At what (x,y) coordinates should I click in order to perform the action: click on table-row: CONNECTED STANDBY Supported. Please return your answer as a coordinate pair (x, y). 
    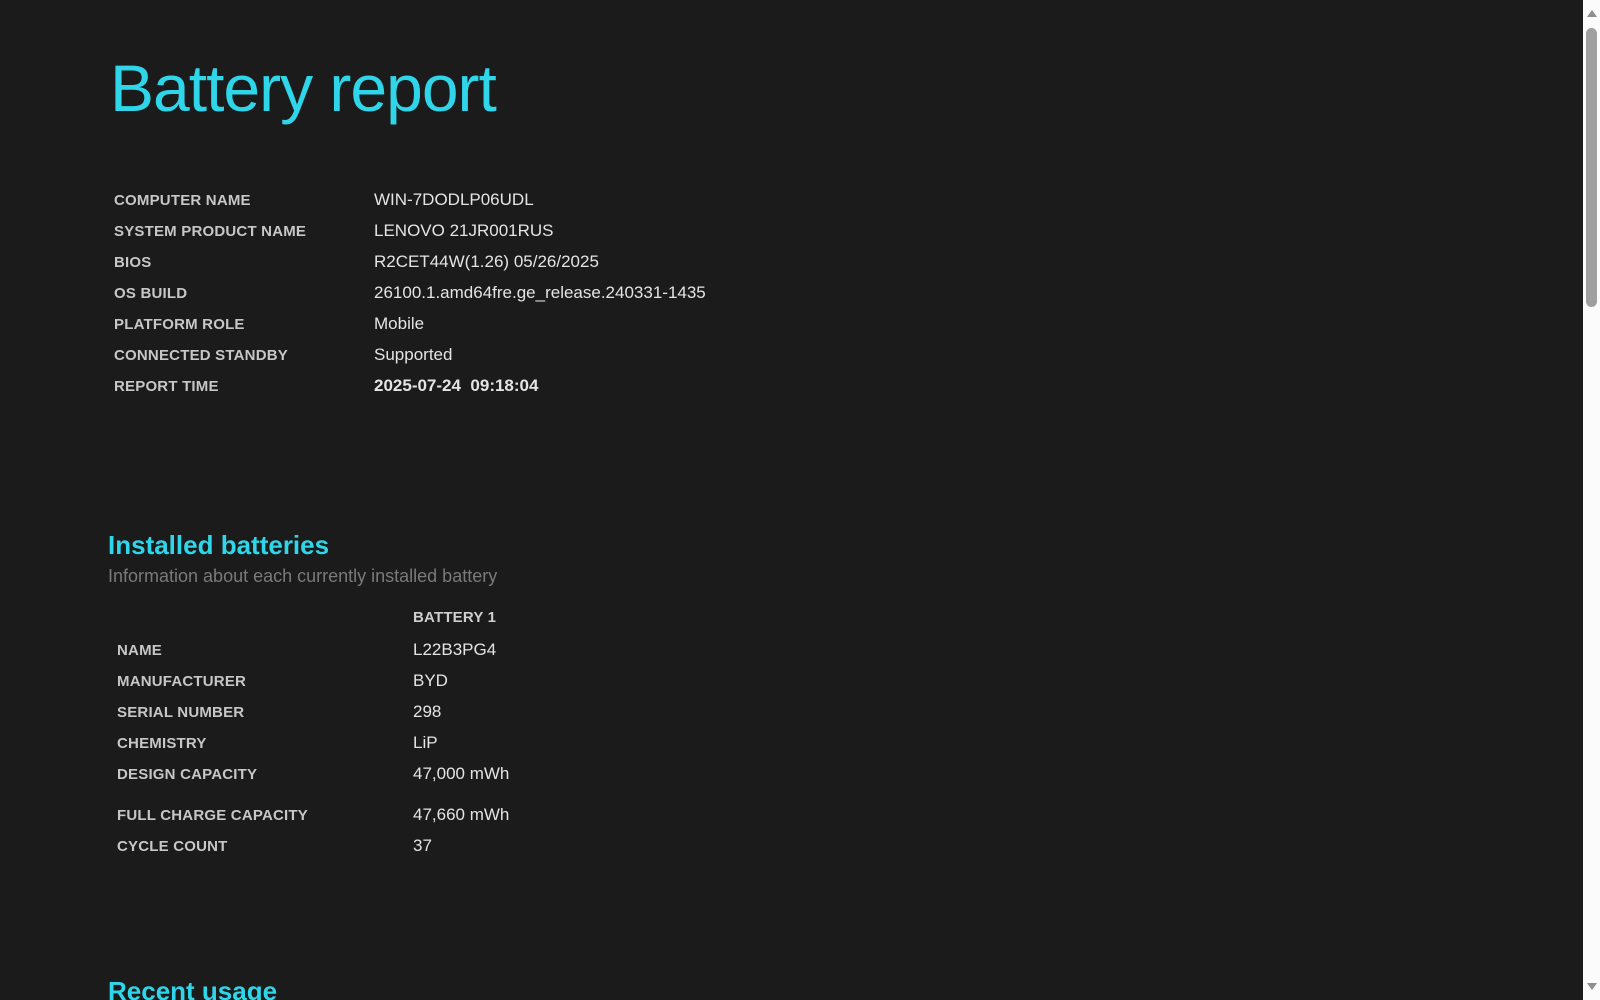
    Looking at the image, I should click on (857, 360).